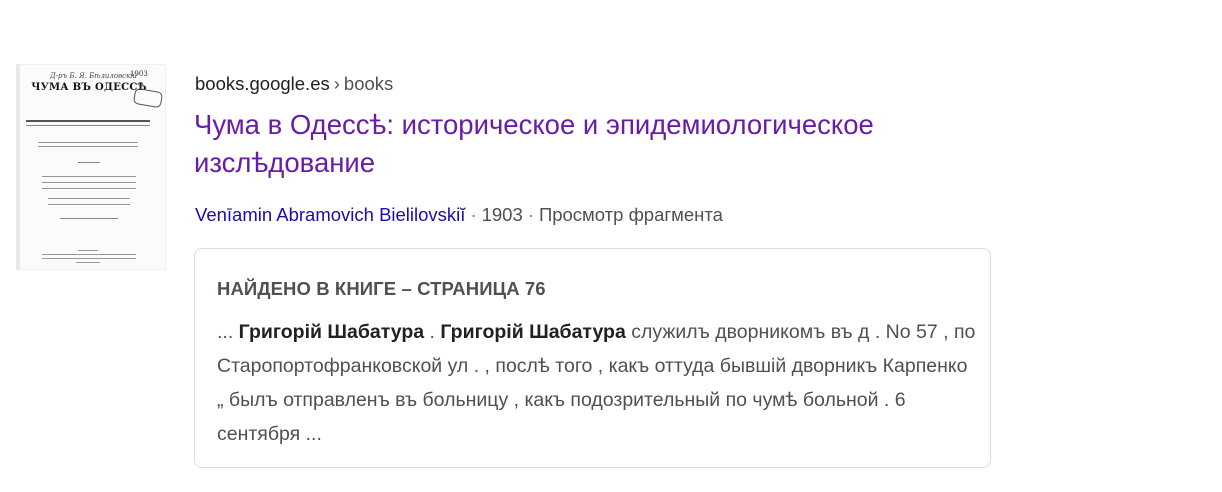  I want to click on author-link: Venīamin Abramovich Bielilovskiĭ, so click(330, 214).